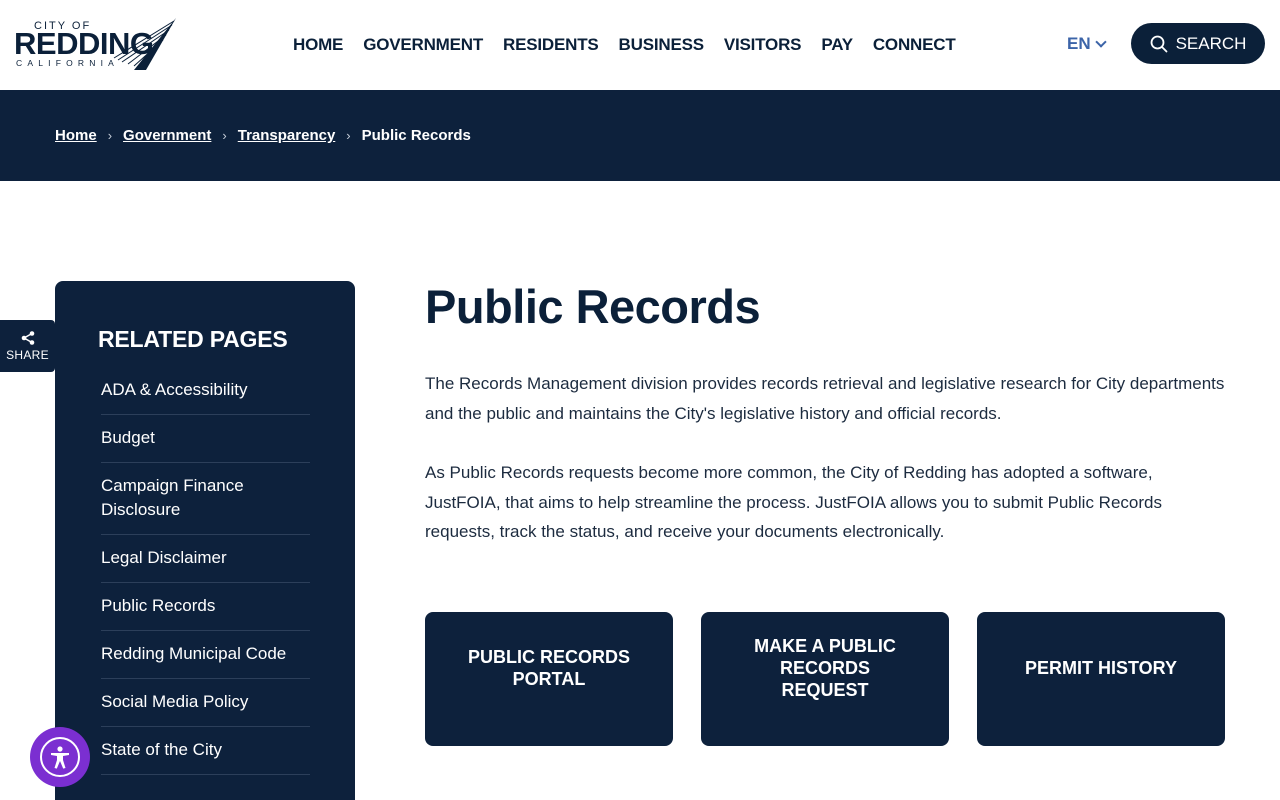 This screenshot has height=800, width=1280. I want to click on permit-history-button: PERMIT HISTORY, so click(1101, 679).